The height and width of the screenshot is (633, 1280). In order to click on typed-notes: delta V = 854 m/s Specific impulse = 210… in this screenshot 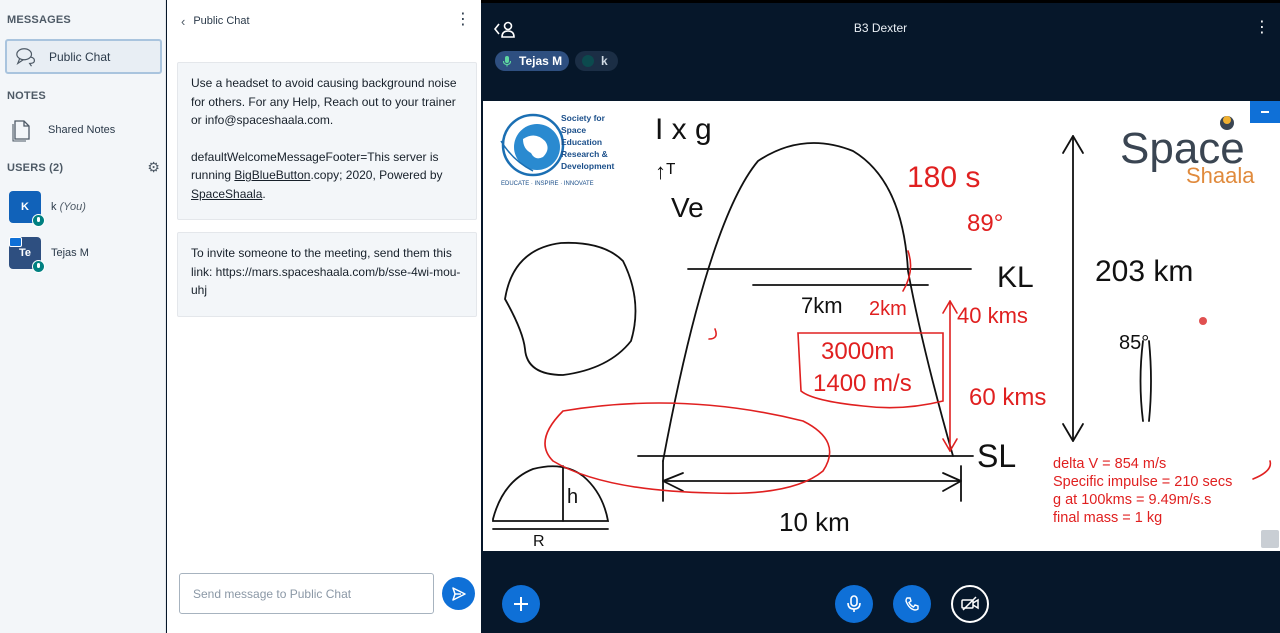, I will do `click(1142, 491)`.